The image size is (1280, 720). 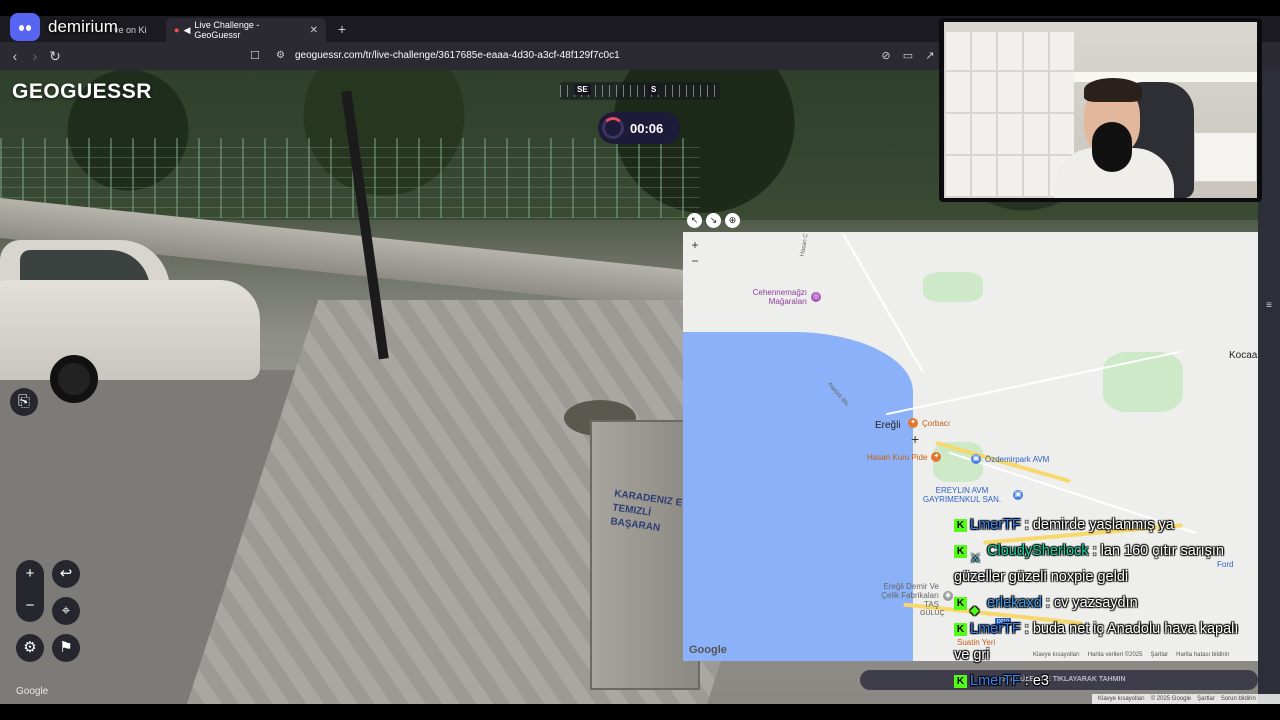 What do you see at coordinates (24, 402) in the screenshot?
I see `report-location-icon: ⎘` at bounding box center [24, 402].